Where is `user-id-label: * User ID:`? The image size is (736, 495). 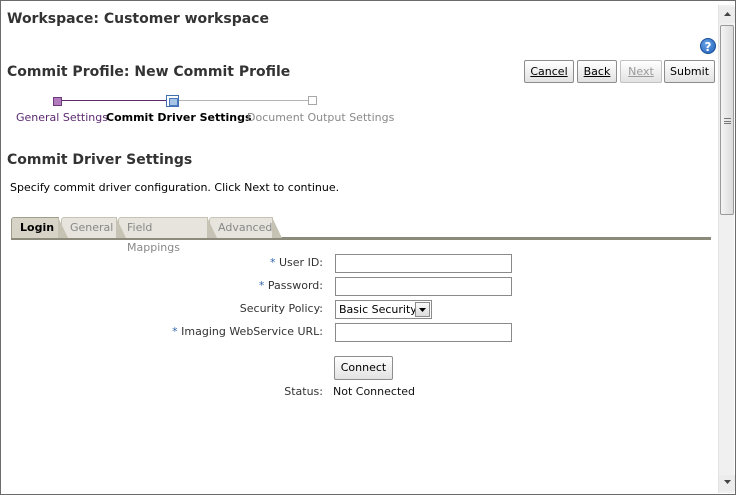 user-id-label: * User ID: is located at coordinates (296, 262).